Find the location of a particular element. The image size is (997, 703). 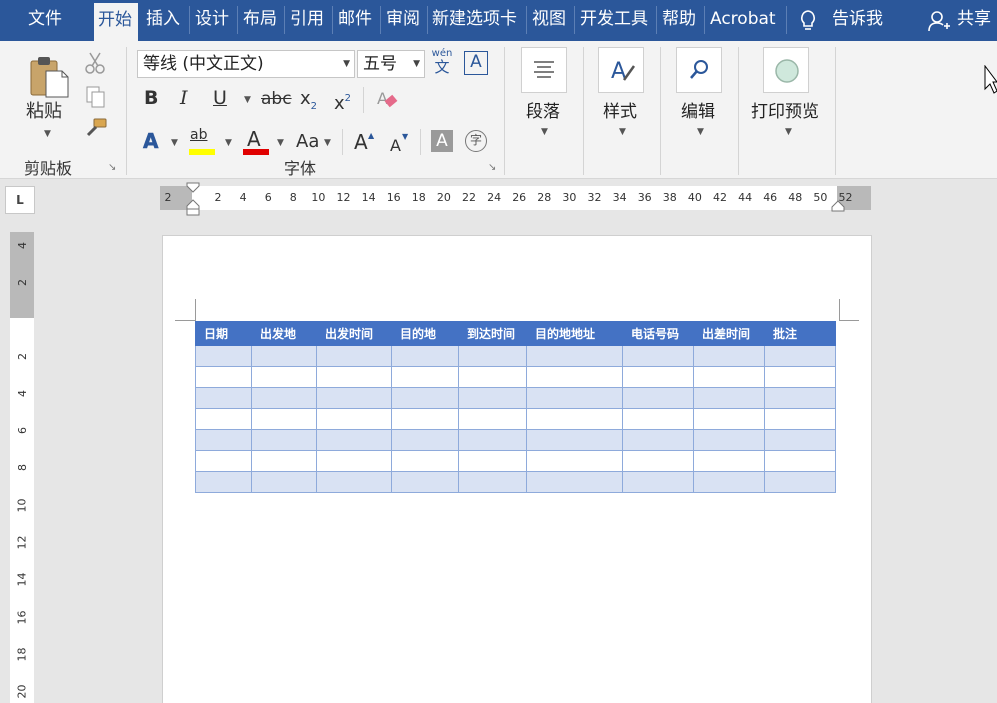

tab-developer: 开发工具 is located at coordinates (614, 20).